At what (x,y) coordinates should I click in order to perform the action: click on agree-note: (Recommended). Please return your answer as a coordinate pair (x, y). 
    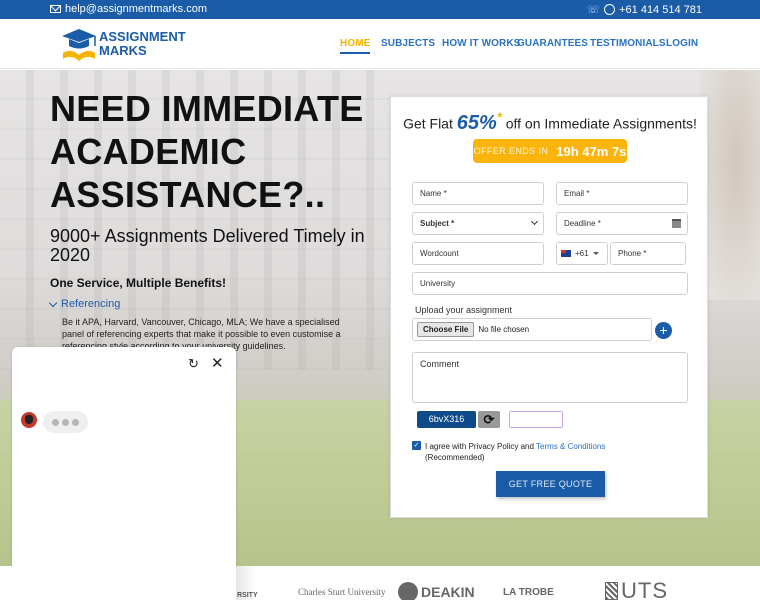
    Looking at the image, I should click on (455, 457).